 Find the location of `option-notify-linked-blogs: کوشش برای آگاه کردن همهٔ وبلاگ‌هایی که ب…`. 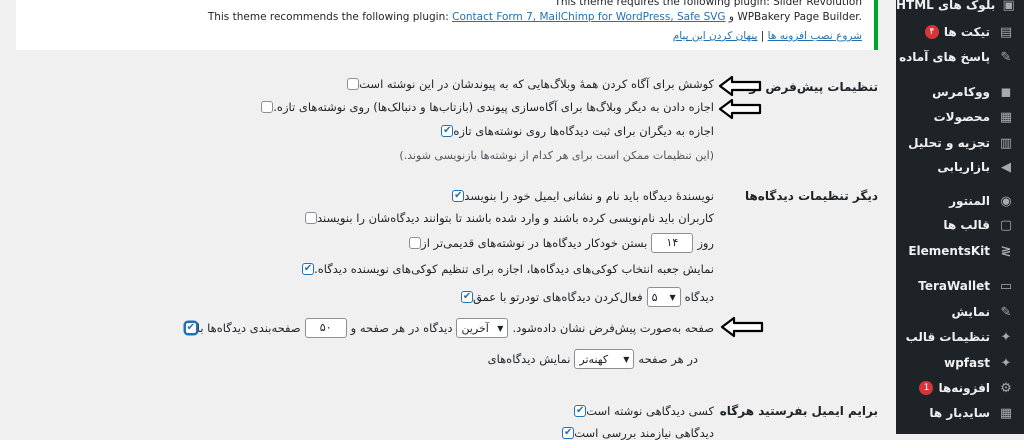

option-notify-linked-blogs: کوشش برای آگاه کردن همهٔ وبلاگ‌هایی که ب… is located at coordinates (528, 84).